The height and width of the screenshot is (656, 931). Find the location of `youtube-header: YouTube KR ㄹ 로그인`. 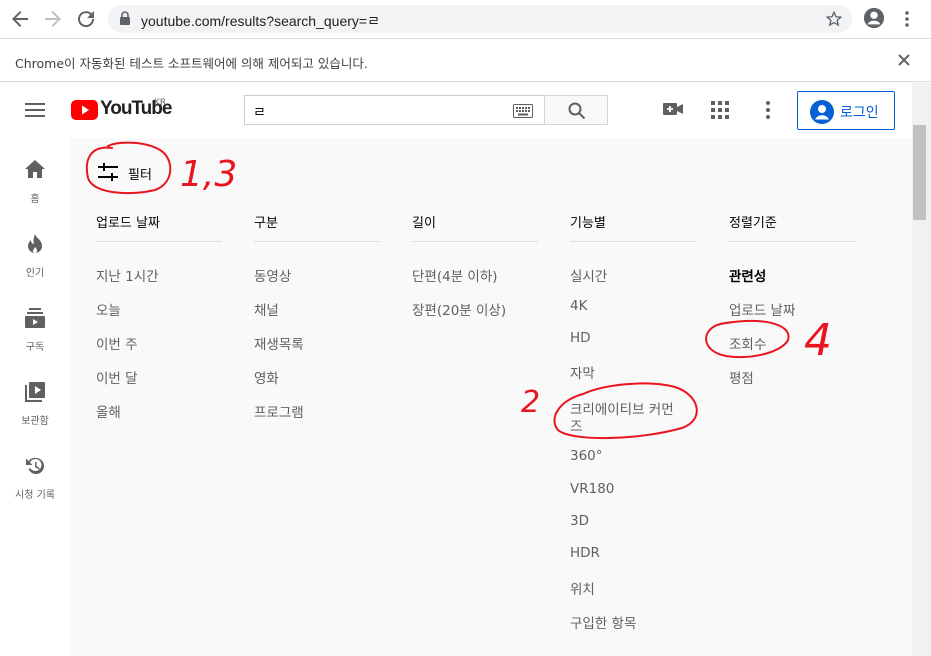

youtube-header: YouTube KR ㄹ 로그인 is located at coordinates (456, 110).